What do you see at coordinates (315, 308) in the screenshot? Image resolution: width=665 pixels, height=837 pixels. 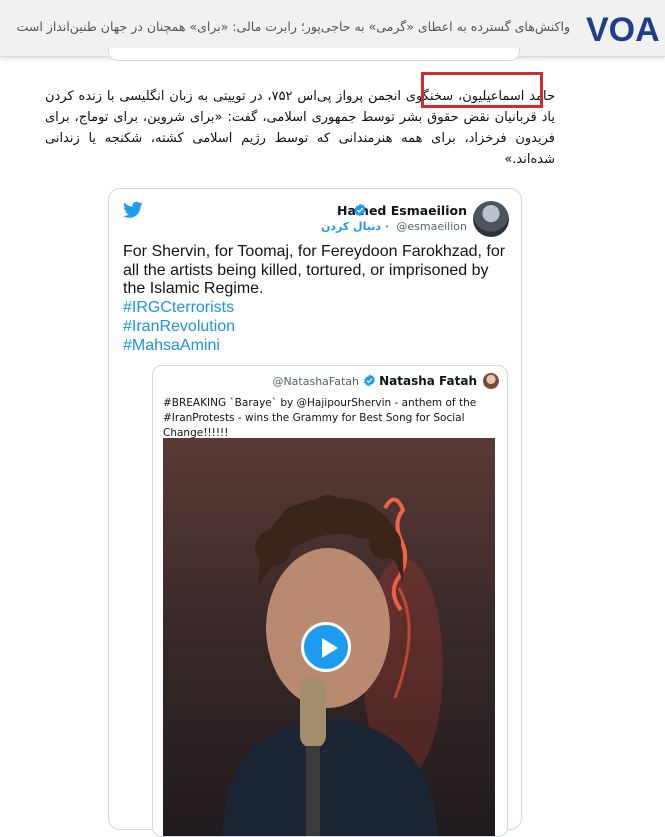 I see `hashtag-link: #IRGCterrorists` at bounding box center [315, 308].